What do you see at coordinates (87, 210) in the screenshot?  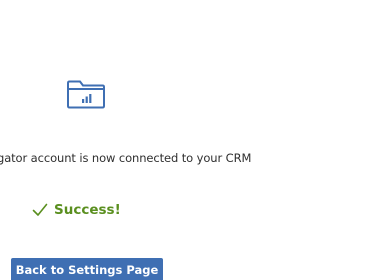 I see `success-label: Success!` at bounding box center [87, 210].